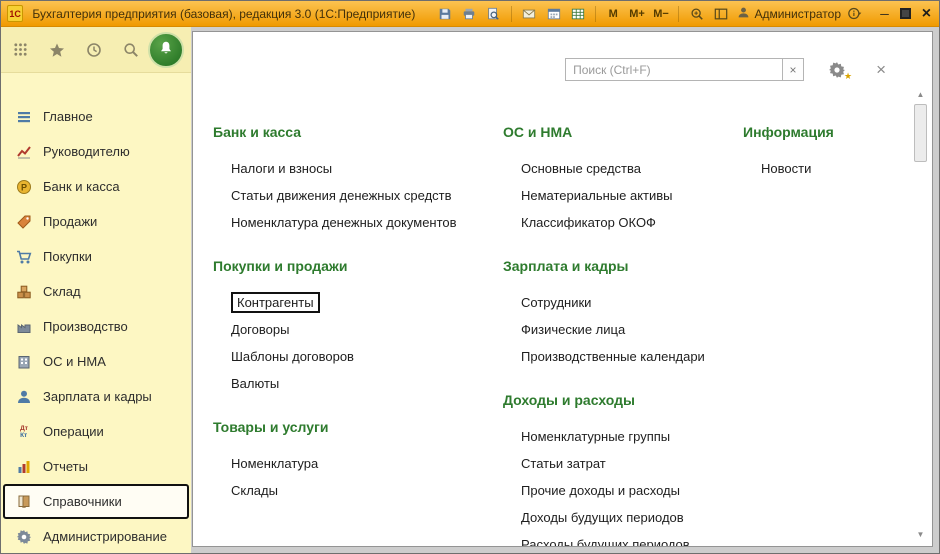 The height and width of the screenshot is (554, 940). Describe the element at coordinates (255, 383) in the screenshot. I see `panel-link: Валюты` at that location.